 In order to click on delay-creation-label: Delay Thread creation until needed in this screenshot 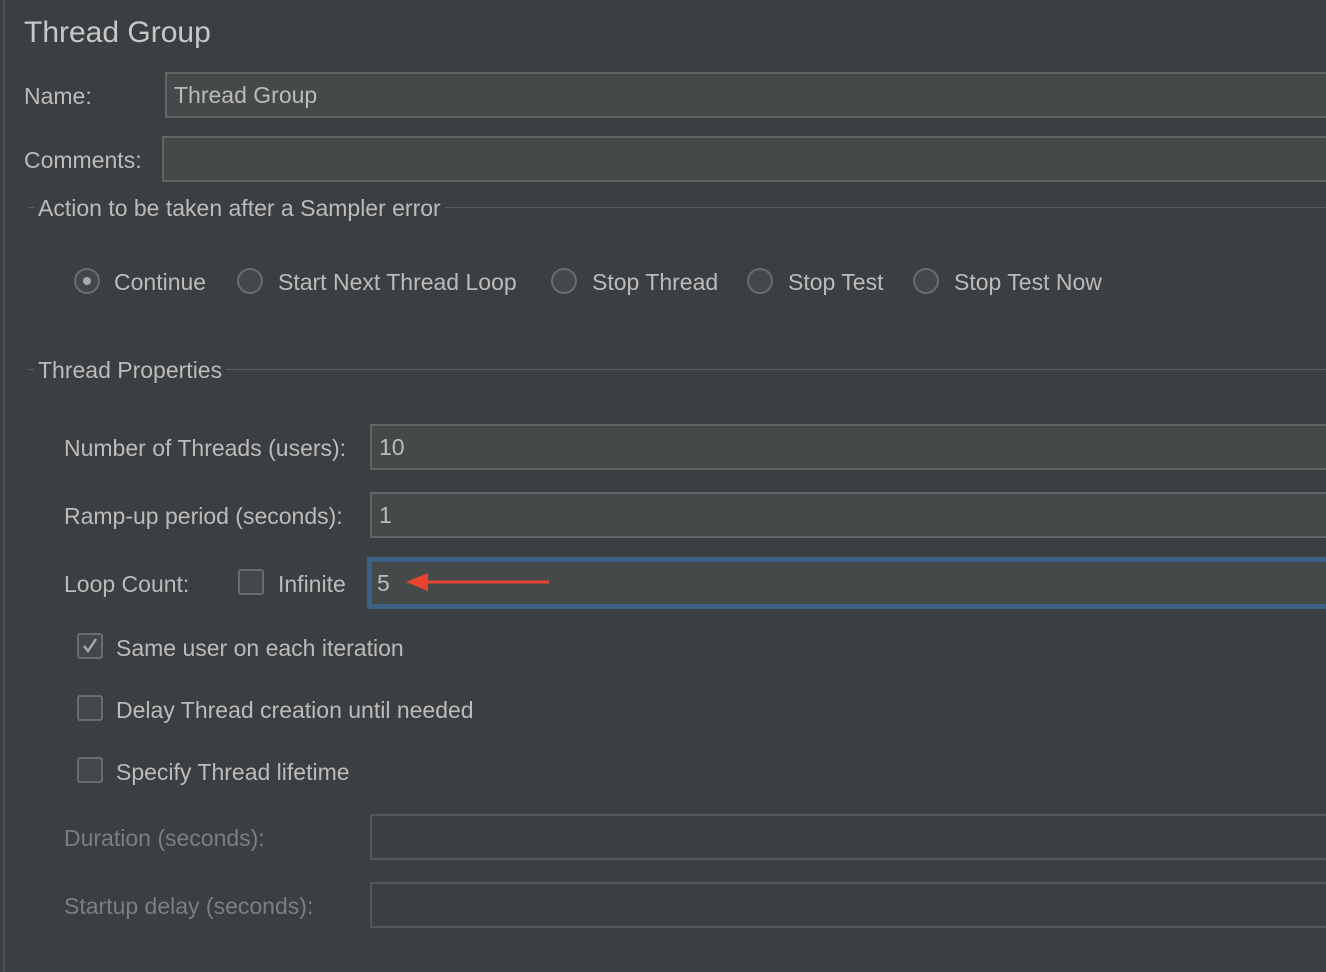, I will do `click(295, 710)`.